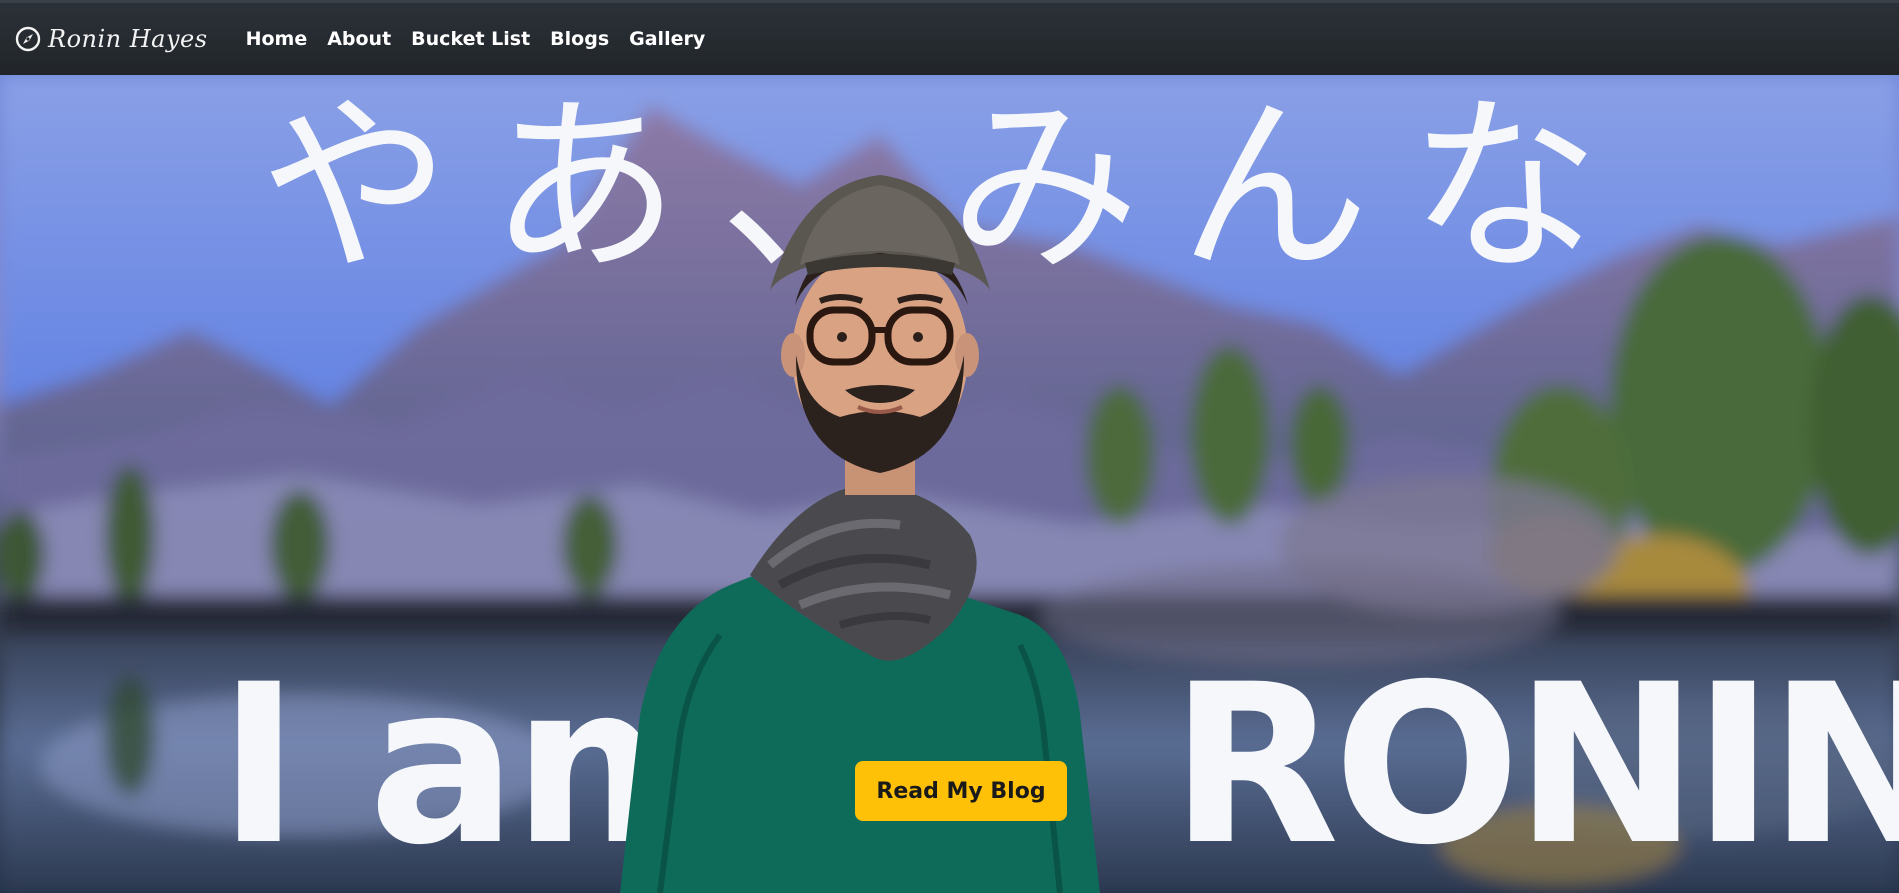  Describe the element at coordinates (1534, 765) in the screenshot. I see `intro-name: RONIN` at that location.